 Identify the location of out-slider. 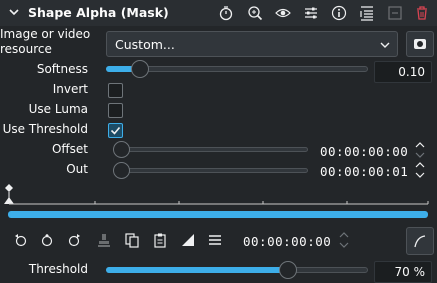
(211, 170).